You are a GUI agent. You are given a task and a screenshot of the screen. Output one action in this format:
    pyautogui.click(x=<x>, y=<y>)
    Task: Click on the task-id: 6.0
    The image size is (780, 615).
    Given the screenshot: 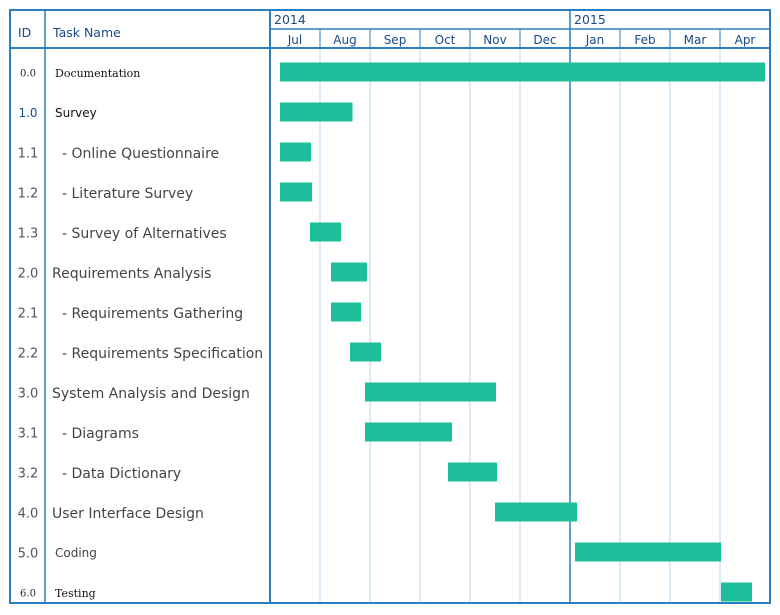 What is the action you would take?
    pyautogui.click(x=28, y=594)
    